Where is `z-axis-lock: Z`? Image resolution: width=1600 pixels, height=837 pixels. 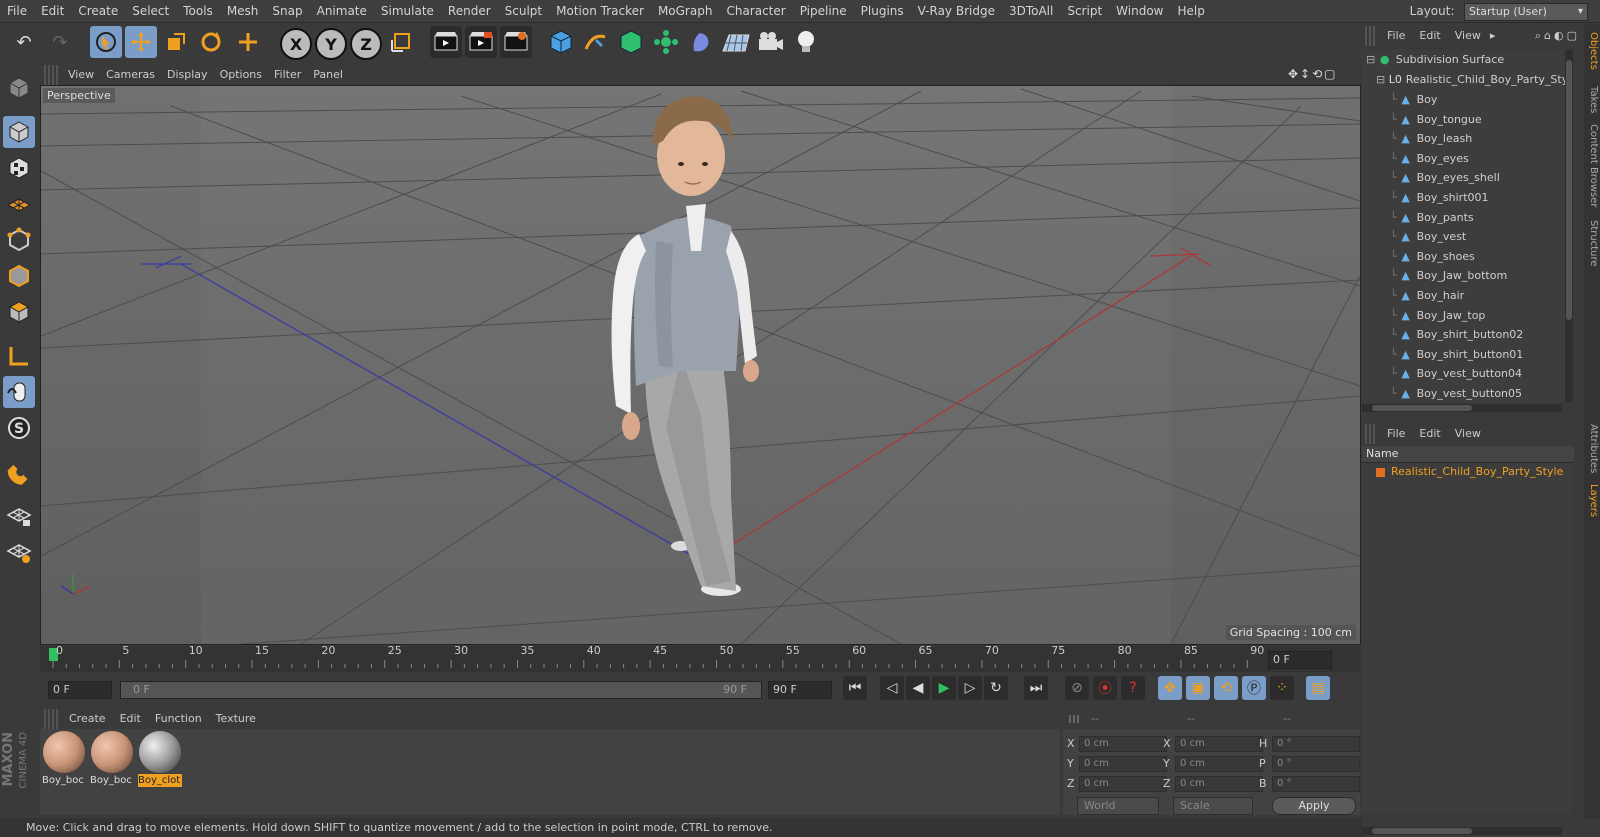 z-axis-lock: Z is located at coordinates (366, 44).